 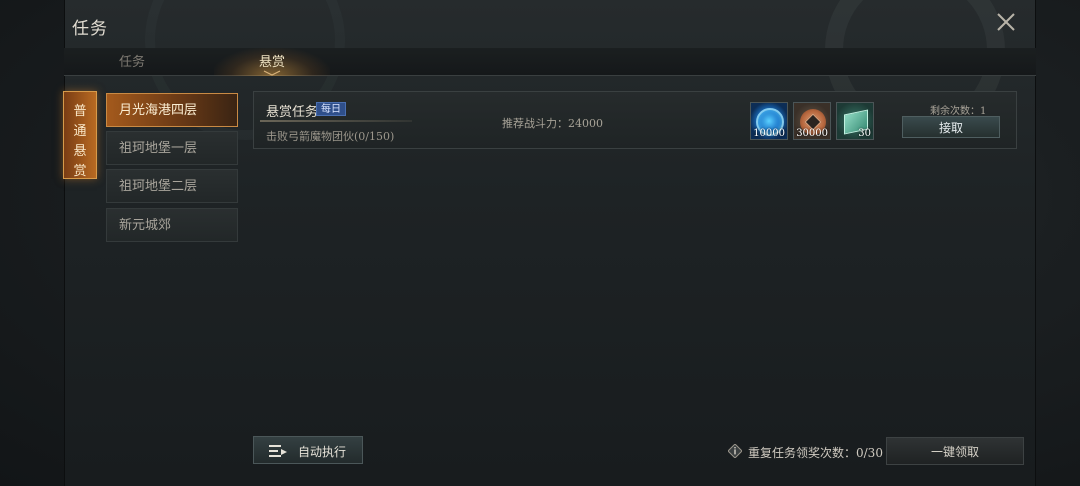 What do you see at coordinates (958, 111) in the screenshot?
I see `remaining-count: 剩余次数：1` at bounding box center [958, 111].